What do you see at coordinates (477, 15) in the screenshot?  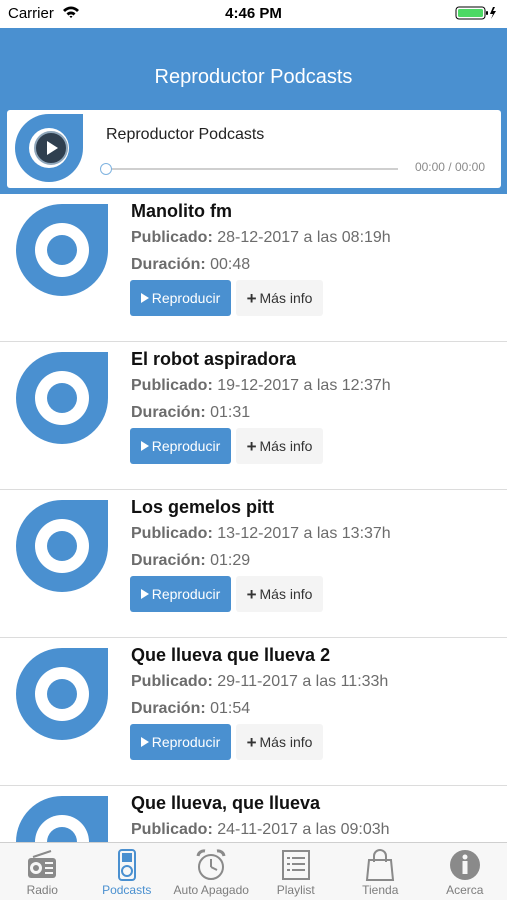 I see `battery-icon` at bounding box center [477, 15].